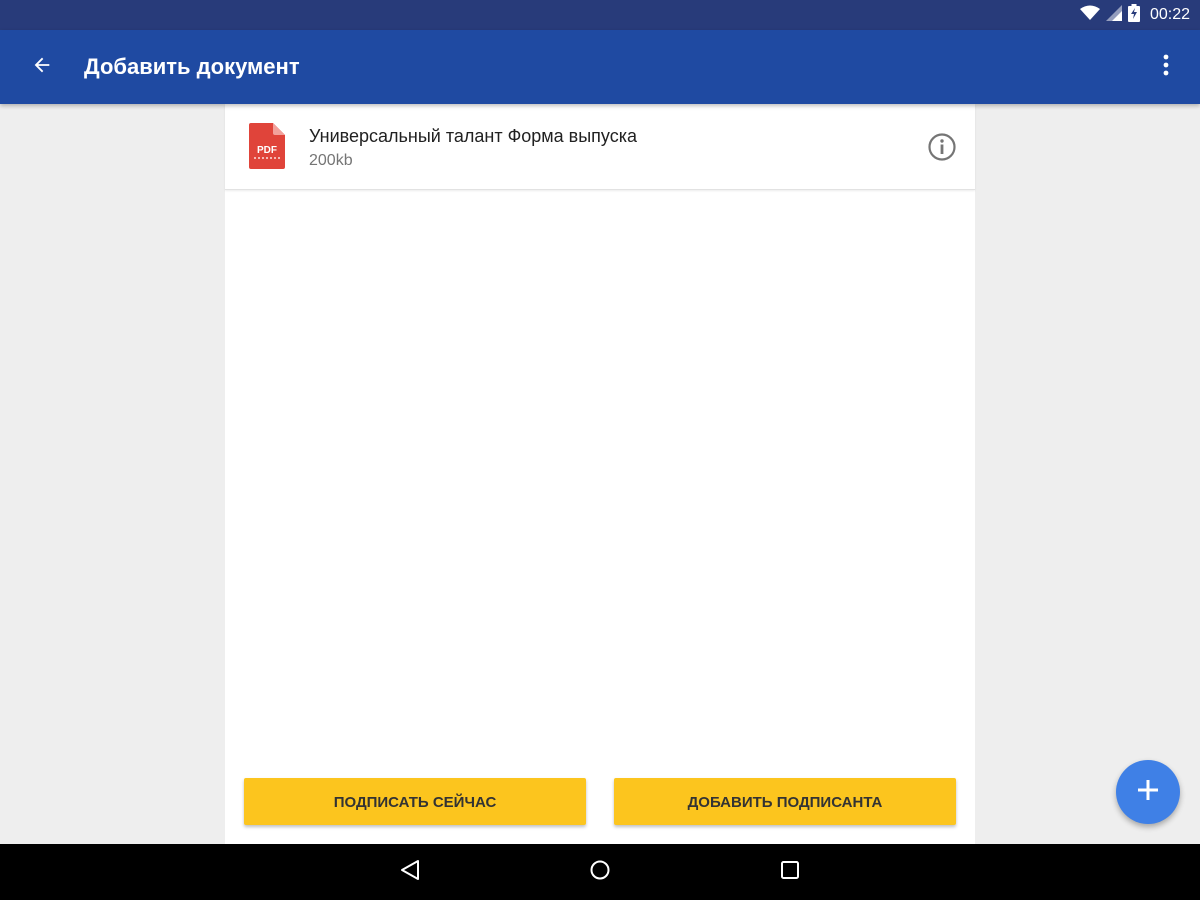 This screenshot has width=1200, height=900. Describe the element at coordinates (785, 801) in the screenshot. I see `add-signer-button: ДОБАВИТЬ ПОДПИСАНТА` at that location.